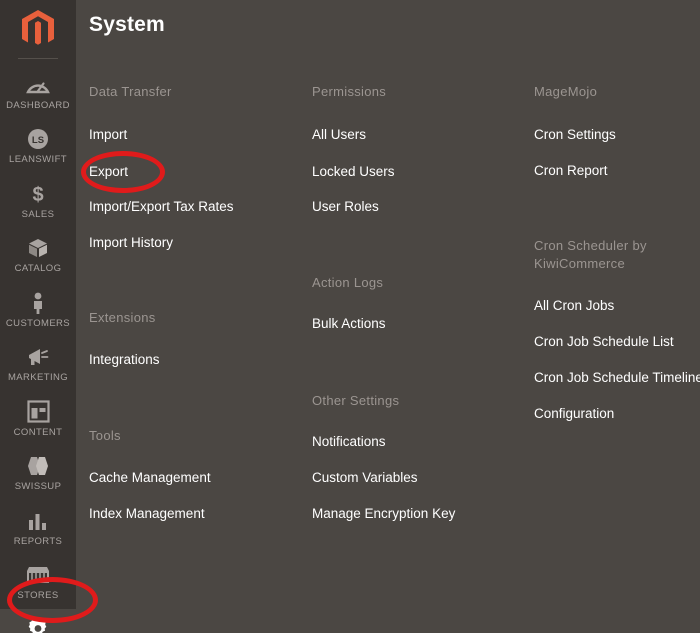 The height and width of the screenshot is (633, 700). Describe the element at coordinates (38, 357) in the screenshot. I see `megaphone-icon` at that location.